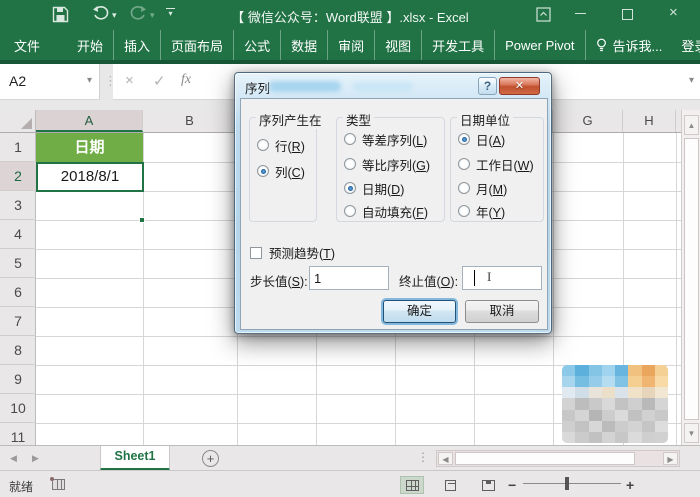 The height and width of the screenshot is (497, 700). Describe the element at coordinates (519, 86) in the screenshot. I see `dialog-close-button: ✕` at that location.